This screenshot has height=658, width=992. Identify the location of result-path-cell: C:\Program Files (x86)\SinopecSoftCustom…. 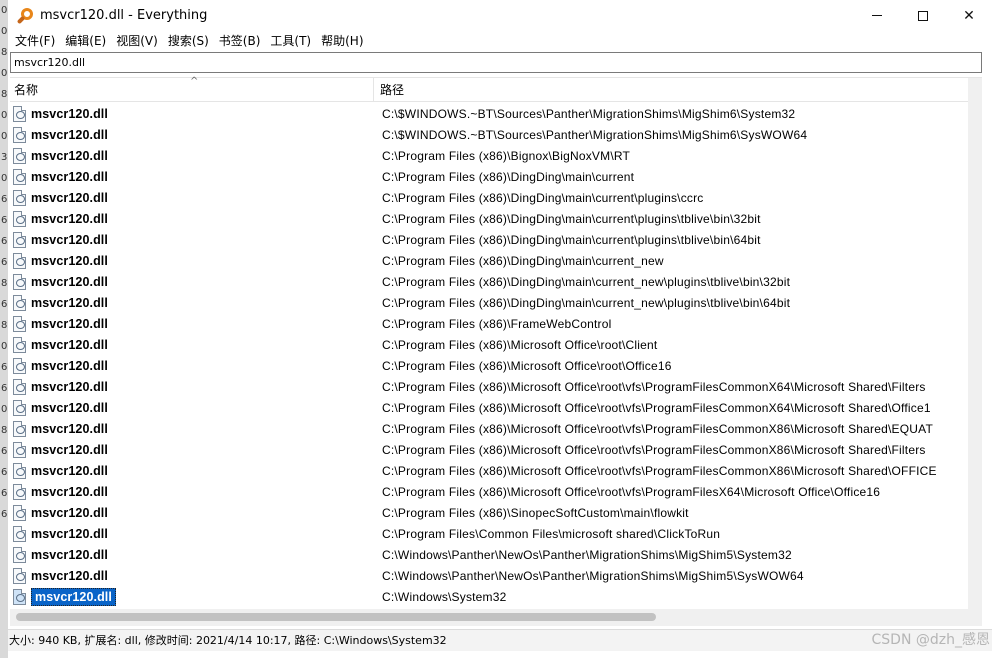
(671, 513).